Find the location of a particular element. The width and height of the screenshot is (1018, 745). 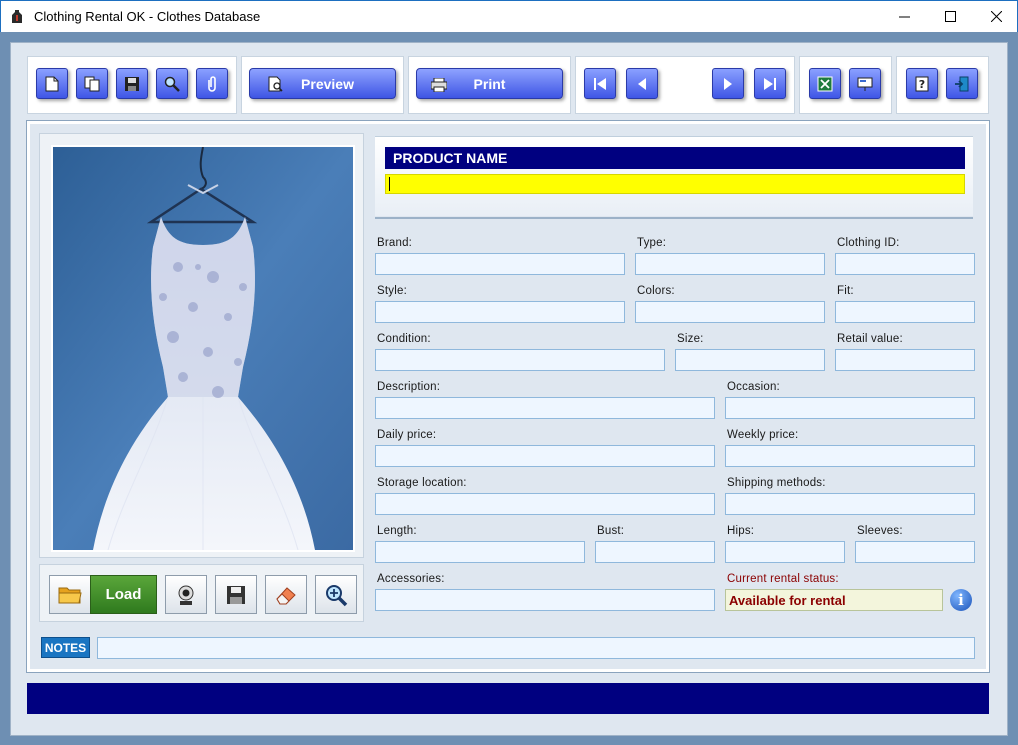

condition-field is located at coordinates (520, 360).